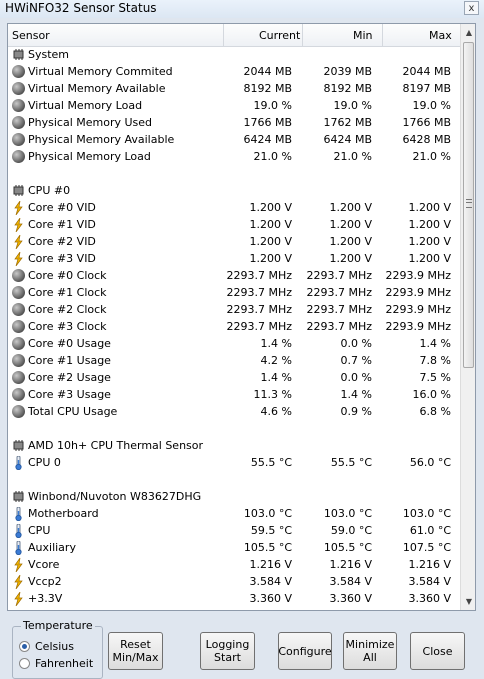 The image size is (484, 679). Describe the element at coordinates (234, 564) in the screenshot. I see `table-row: Vcore 1.216 V 1.216 V 1.216 V` at that location.